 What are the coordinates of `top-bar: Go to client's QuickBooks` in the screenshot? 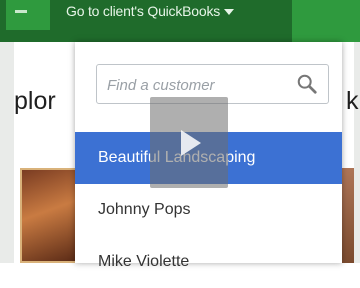 It's located at (180, 21).